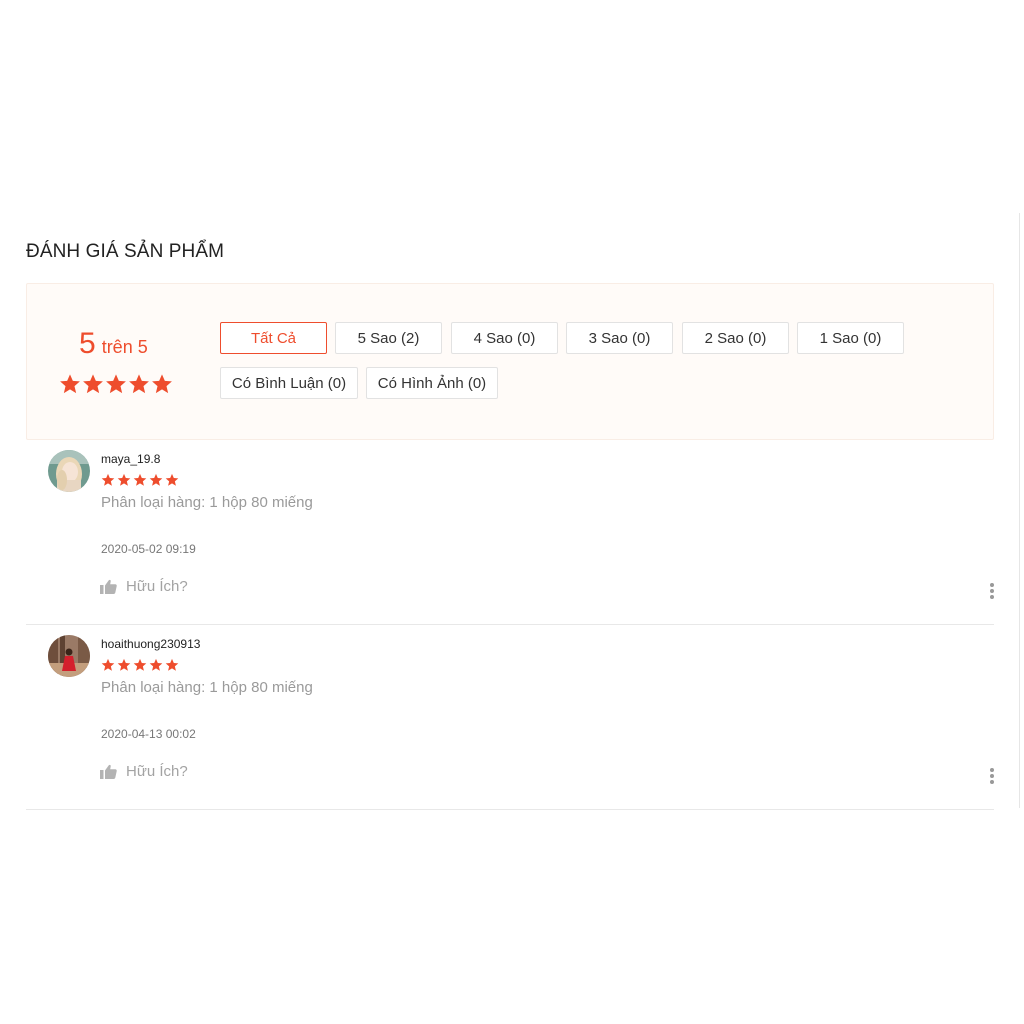 The width and height of the screenshot is (1024, 1024). I want to click on review-time: 2020-04-13 00:02, so click(148, 734).